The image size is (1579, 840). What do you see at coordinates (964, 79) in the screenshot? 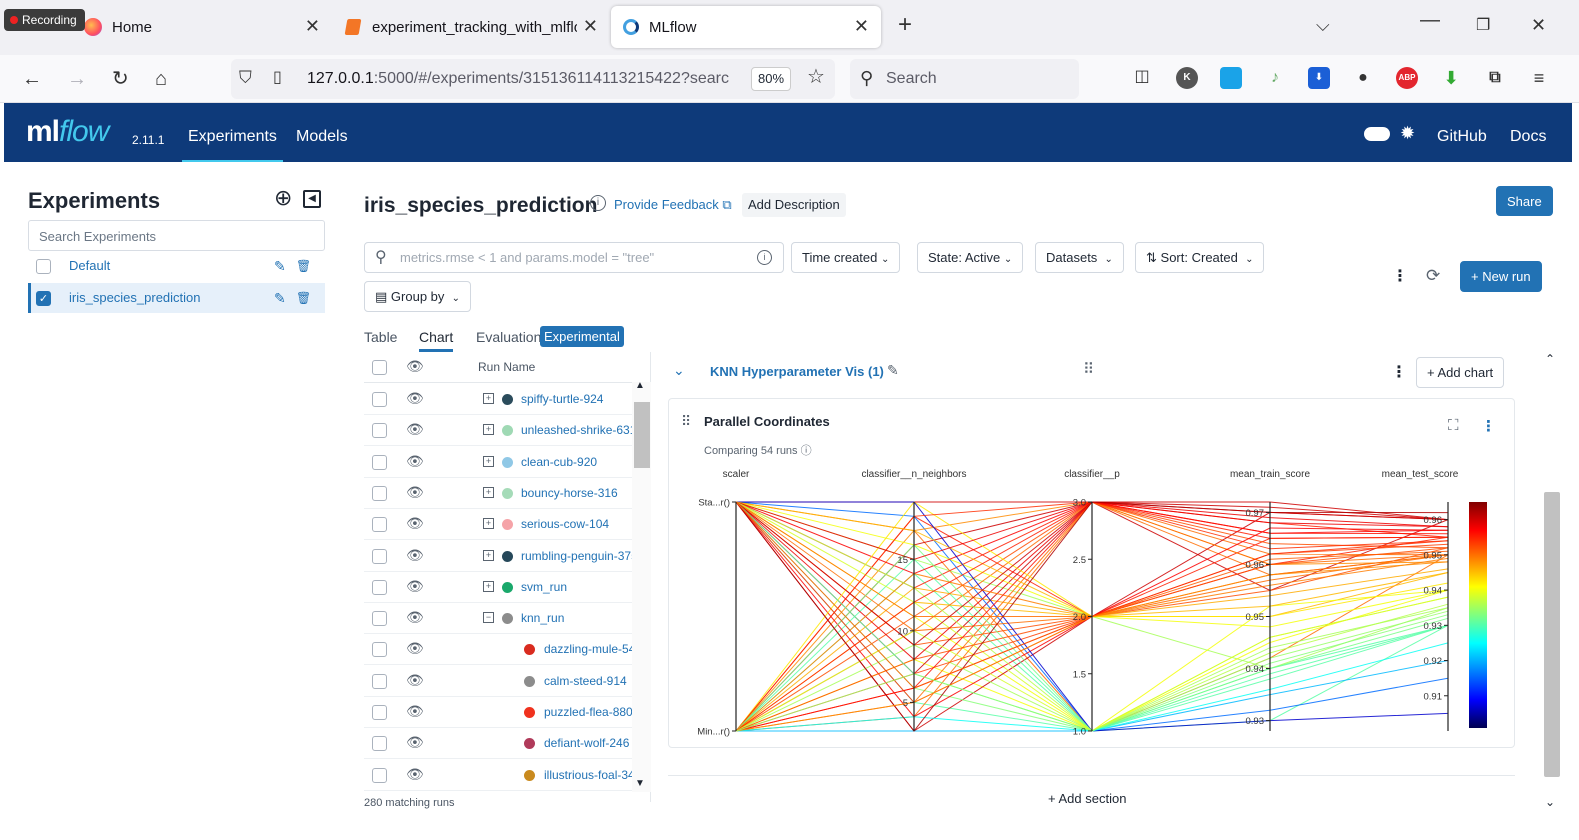
I see `browser-search-box: ⚲ Search` at bounding box center [964, 79].